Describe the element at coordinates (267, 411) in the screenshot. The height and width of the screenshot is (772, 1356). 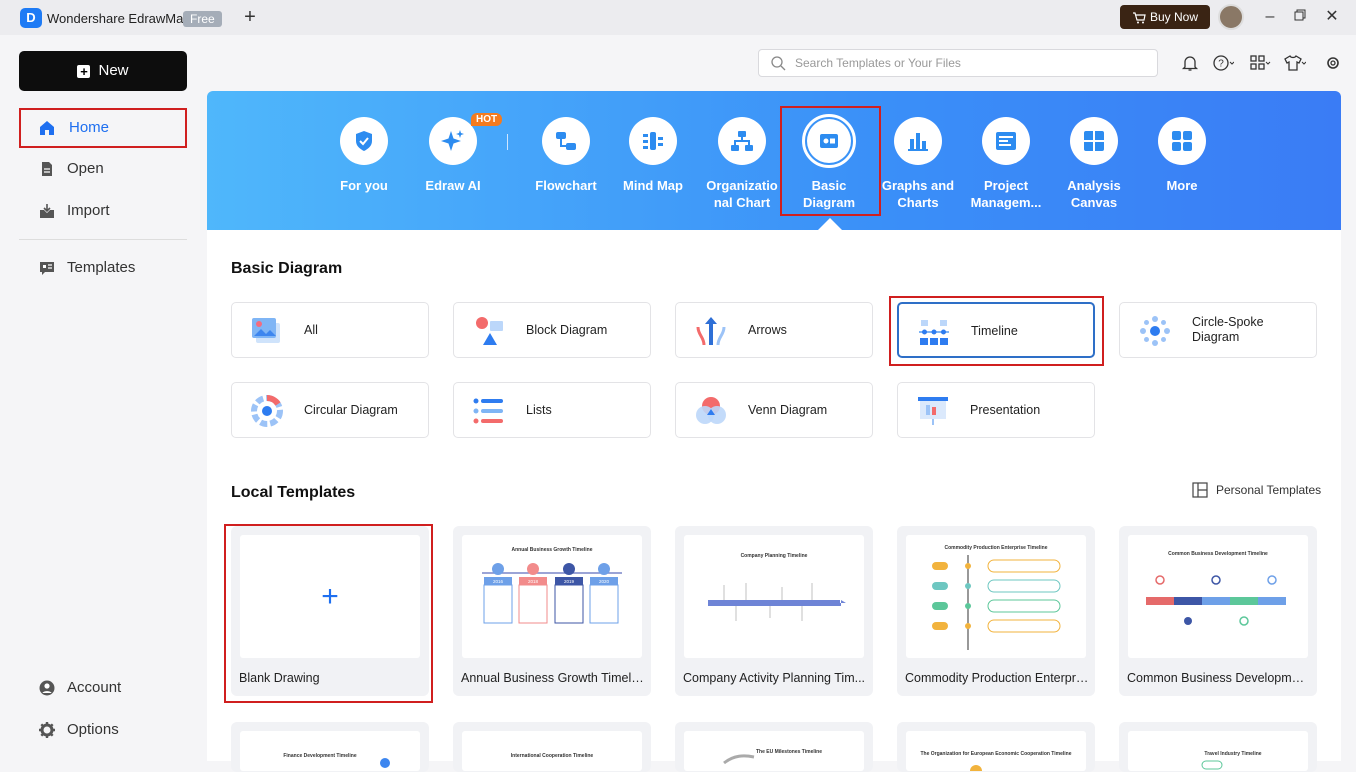
I see `circular-diagram-icon` at that location.